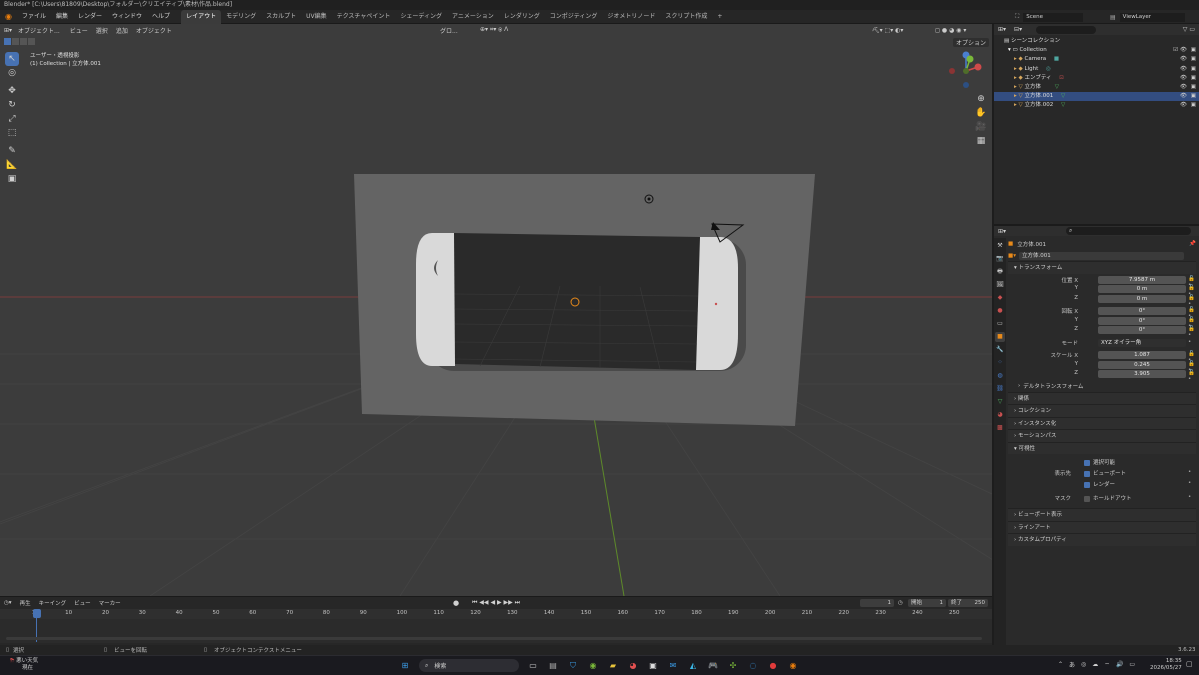 Image resolution: width=1199 pixels, height=675 pixels. What do you see at coordinates (62, 17) in the screenshot?
I see `menu-edit: 編集` at bounding box center [62, 17].